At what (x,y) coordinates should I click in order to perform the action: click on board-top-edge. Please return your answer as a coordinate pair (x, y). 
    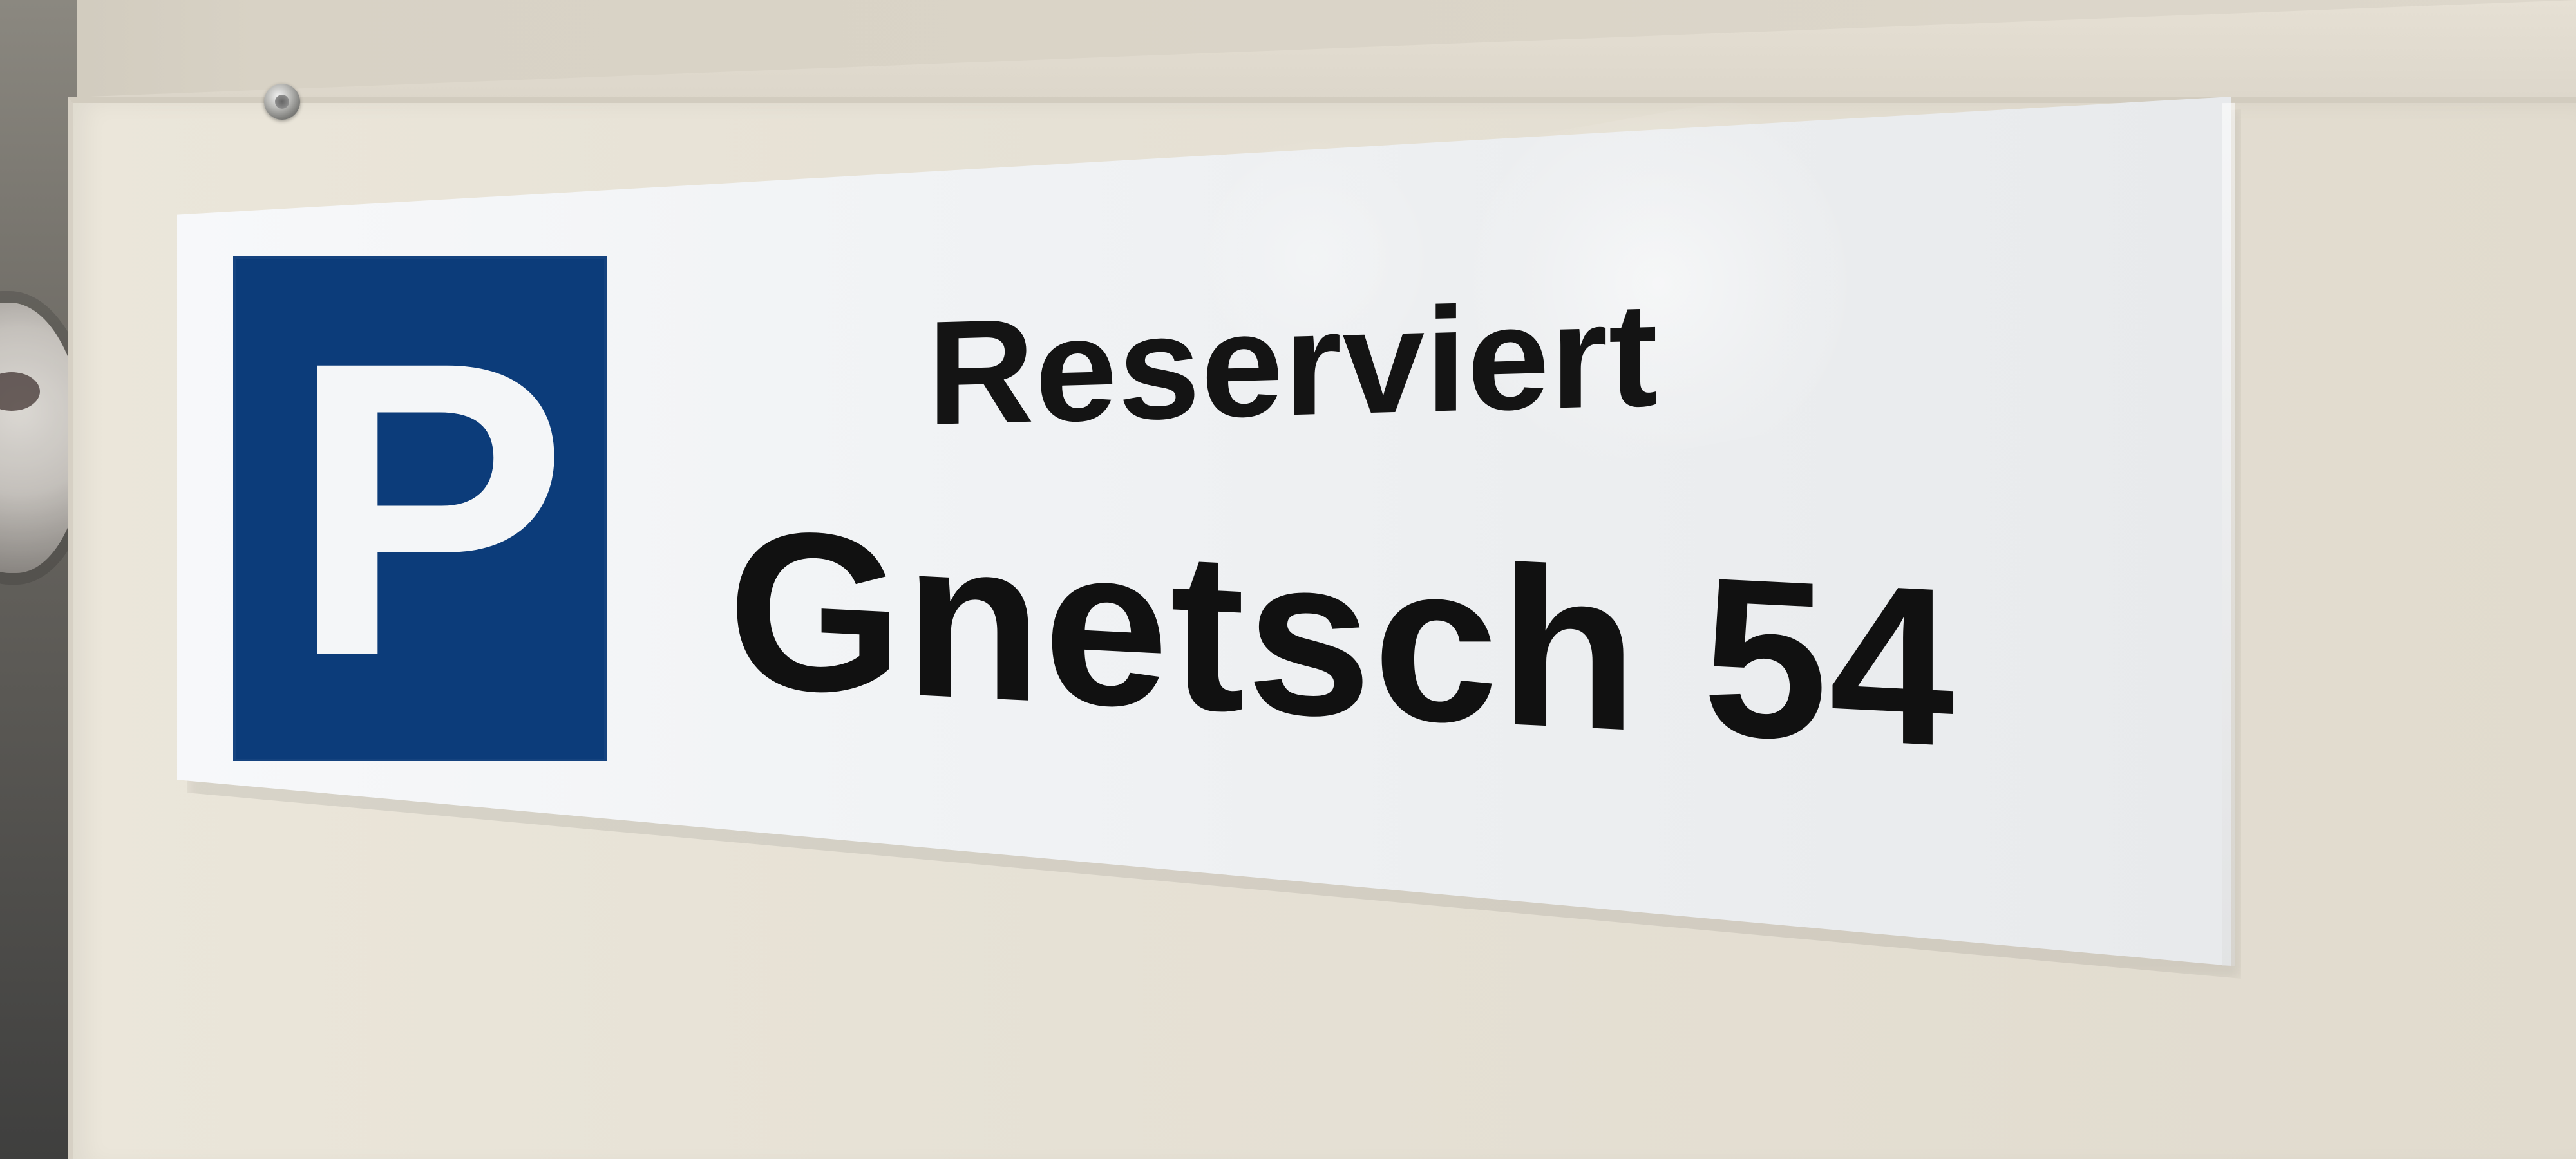
    Looking at the image, I should click on (1333, 48).